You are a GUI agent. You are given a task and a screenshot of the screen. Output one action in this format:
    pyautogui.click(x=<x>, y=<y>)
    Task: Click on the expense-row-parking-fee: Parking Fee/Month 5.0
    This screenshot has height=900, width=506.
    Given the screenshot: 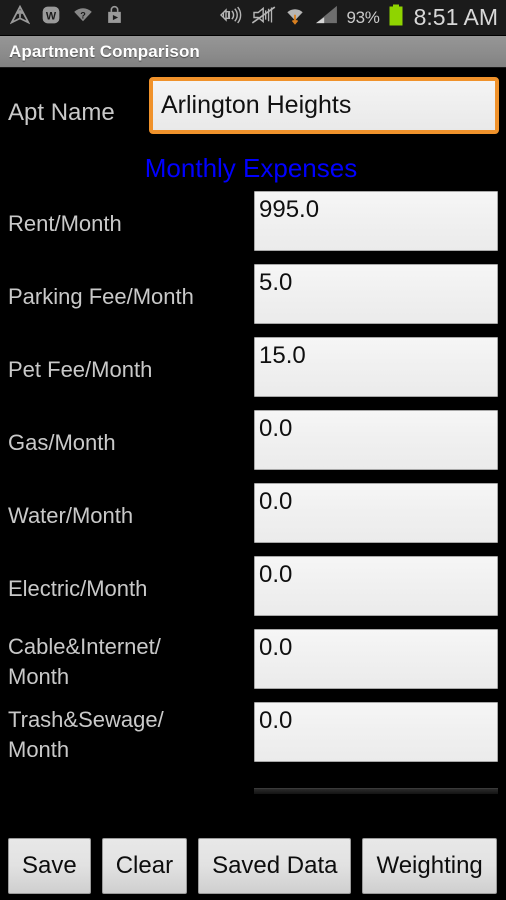 What is the action you would take?
    pyautogui.click(x=253, y=296)
    